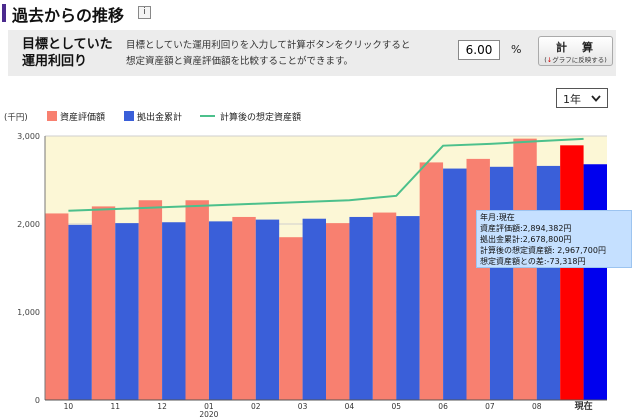 The height and width of the screenshot is (420, 640). Describe the element at coordinates (129, 116) in the screenshot. I see `legend-contrib-swatch` at that location.